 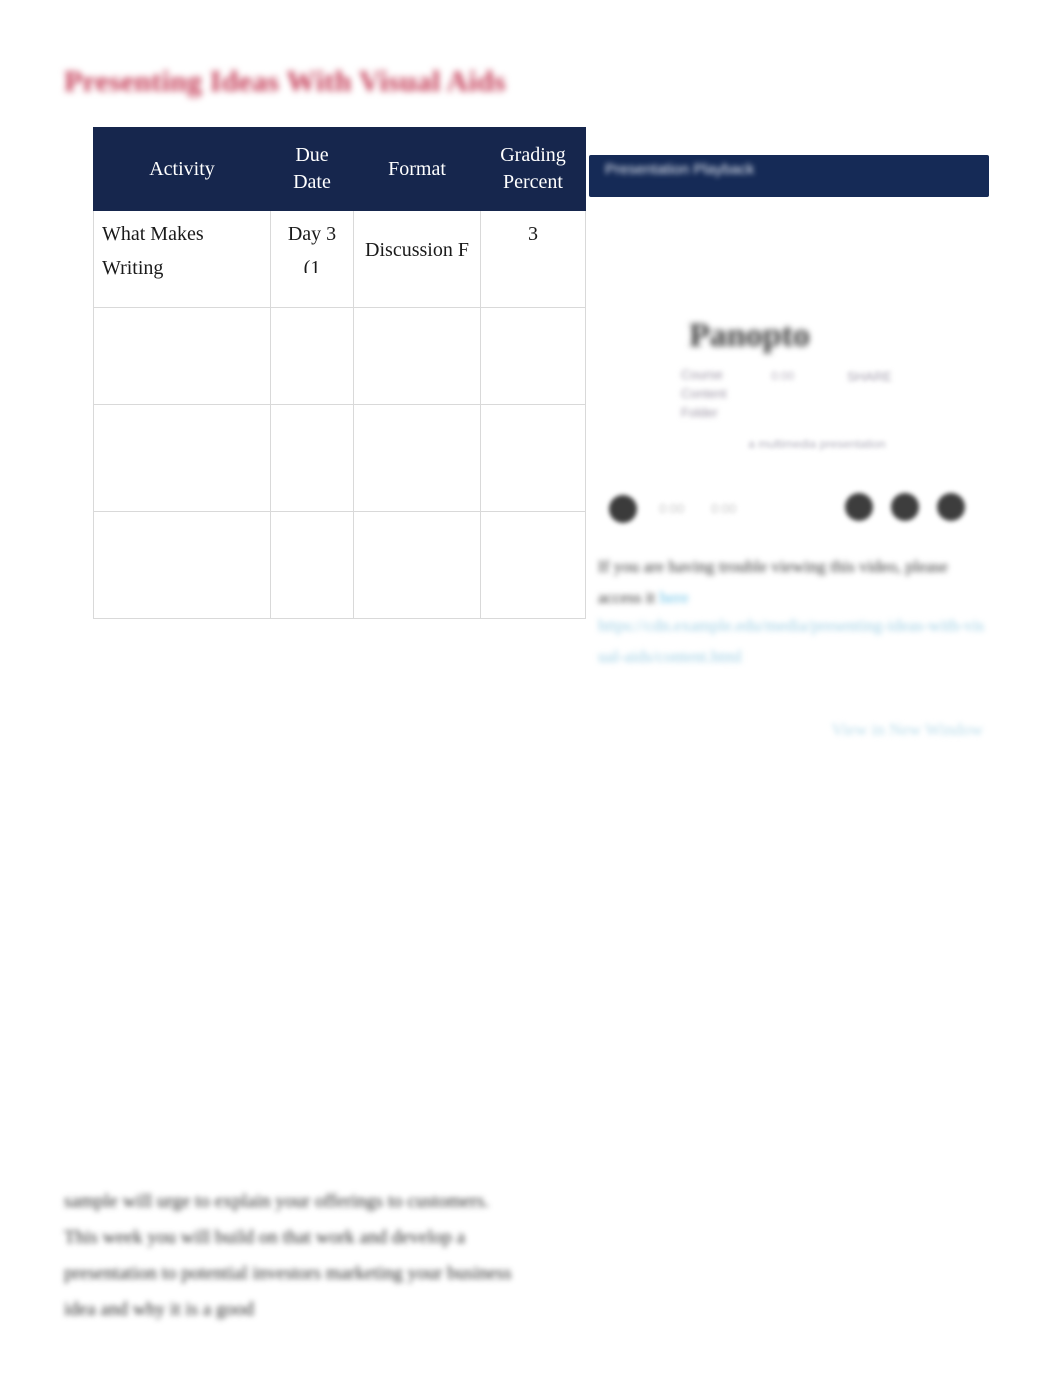 I want to click on total-time-label: 0:00, so click(x=724, y=508).